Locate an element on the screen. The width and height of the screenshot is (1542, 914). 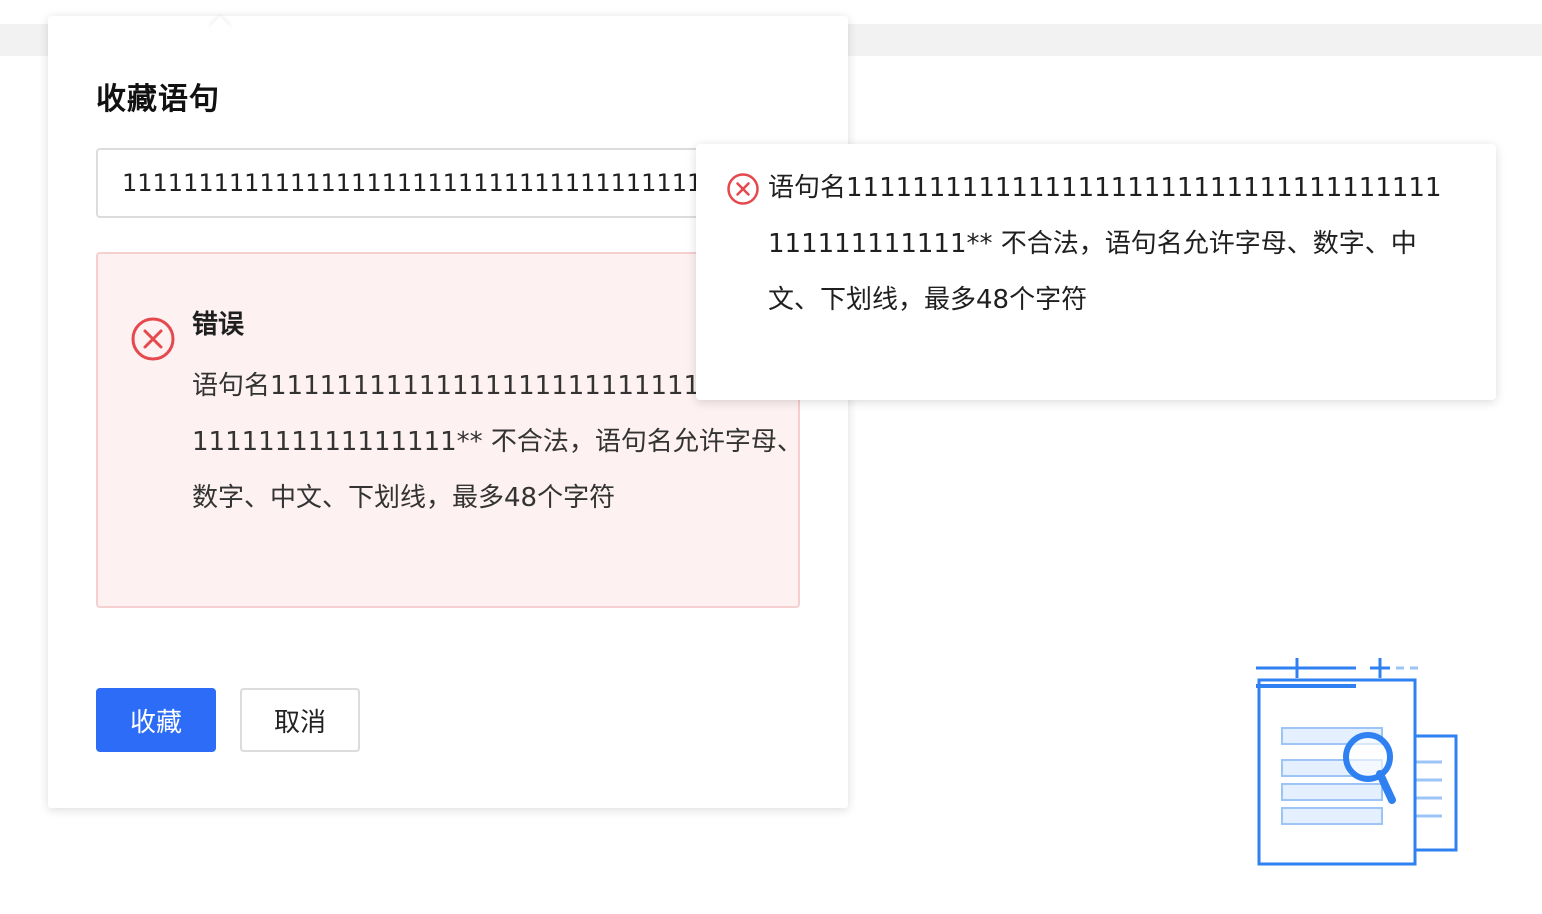
cancel-button: 取消 is located at coordinates (300, 720).